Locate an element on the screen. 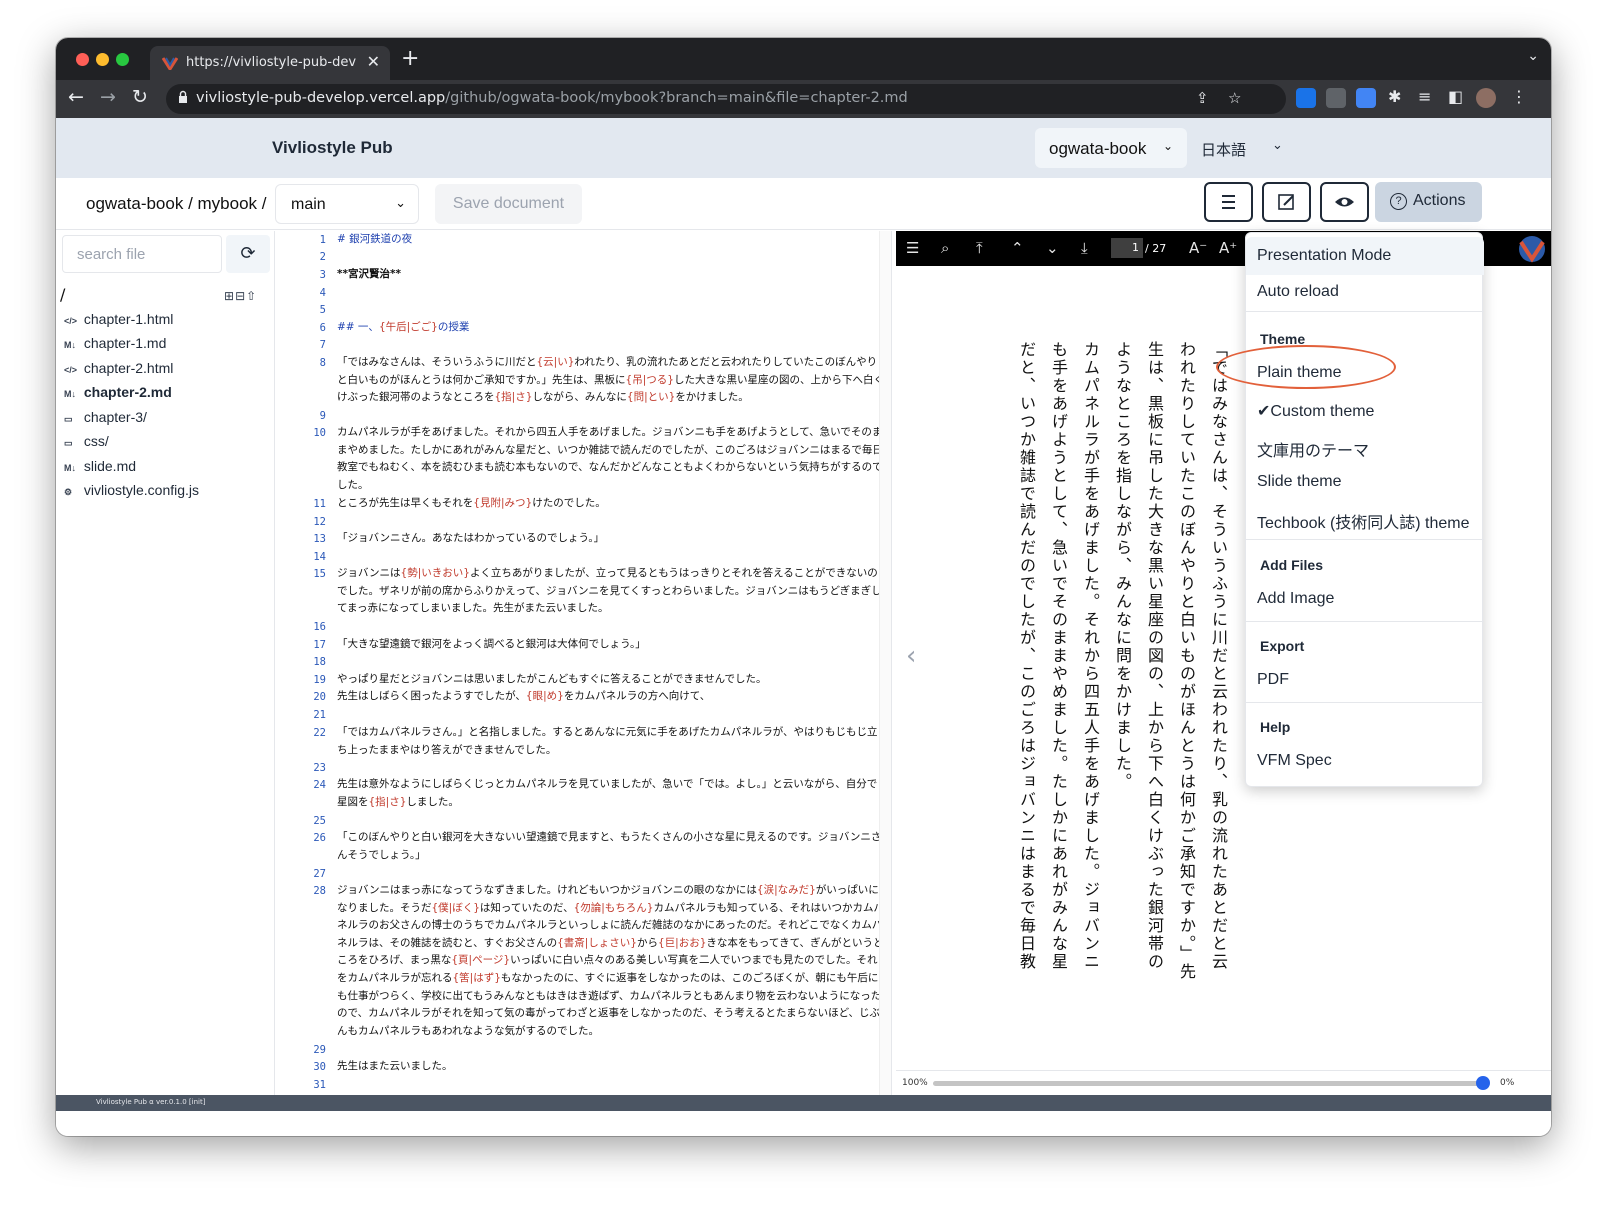 The image size is (1601, 1206). line-number: 2 is located at coordinates (322, 257).